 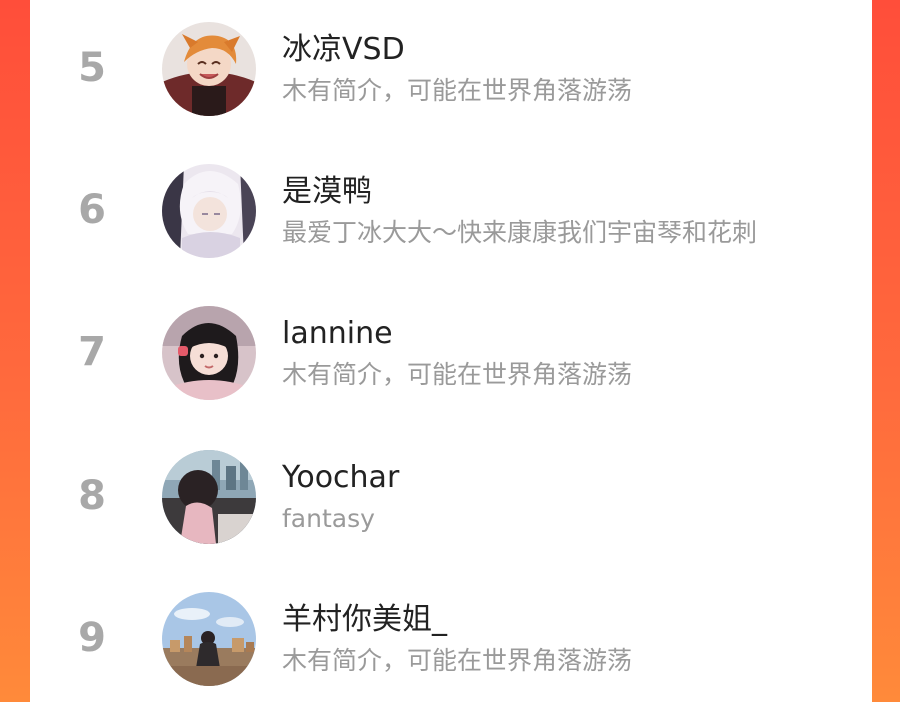 I want to click on user-name: Yoochar, so click(x=340, y=478).